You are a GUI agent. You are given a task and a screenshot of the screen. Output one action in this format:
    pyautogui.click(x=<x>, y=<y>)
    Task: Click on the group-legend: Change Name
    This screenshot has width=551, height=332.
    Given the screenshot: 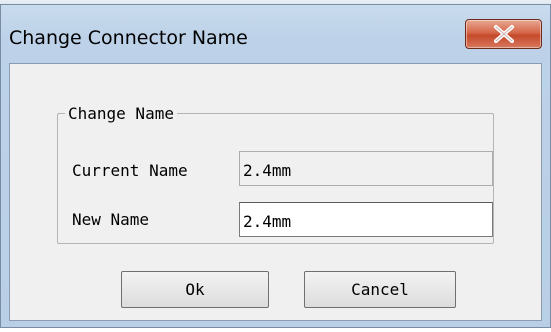 What is the action you would take?
    pyautogui.click(x=121, y=113)
    